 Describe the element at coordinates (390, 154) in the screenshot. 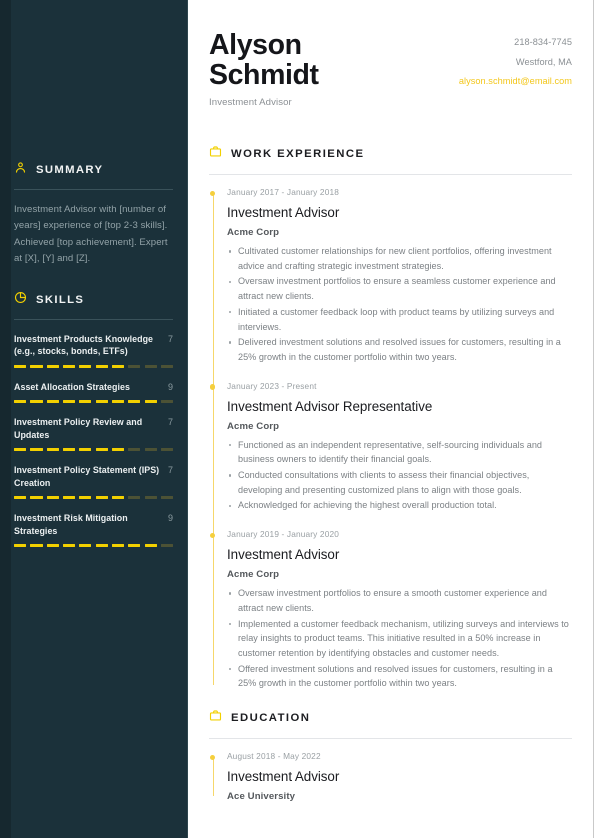

I see `work-experience-header: WORK EXPERIENCE` at that location.